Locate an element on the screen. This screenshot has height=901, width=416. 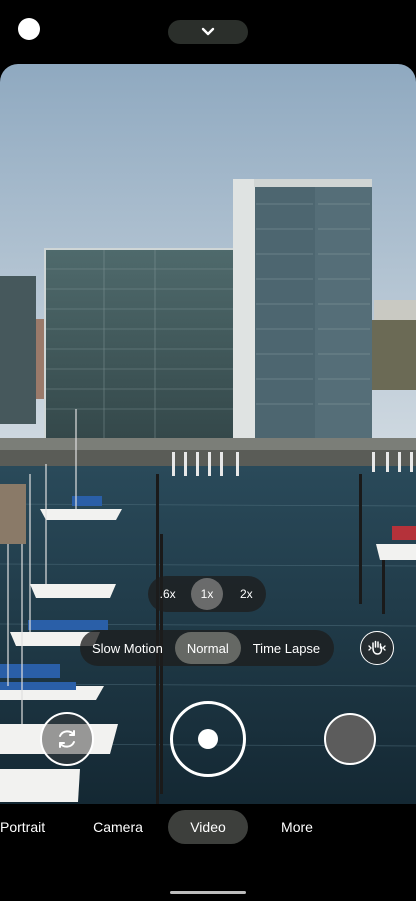
record-button is located at coordinates (208, 739).